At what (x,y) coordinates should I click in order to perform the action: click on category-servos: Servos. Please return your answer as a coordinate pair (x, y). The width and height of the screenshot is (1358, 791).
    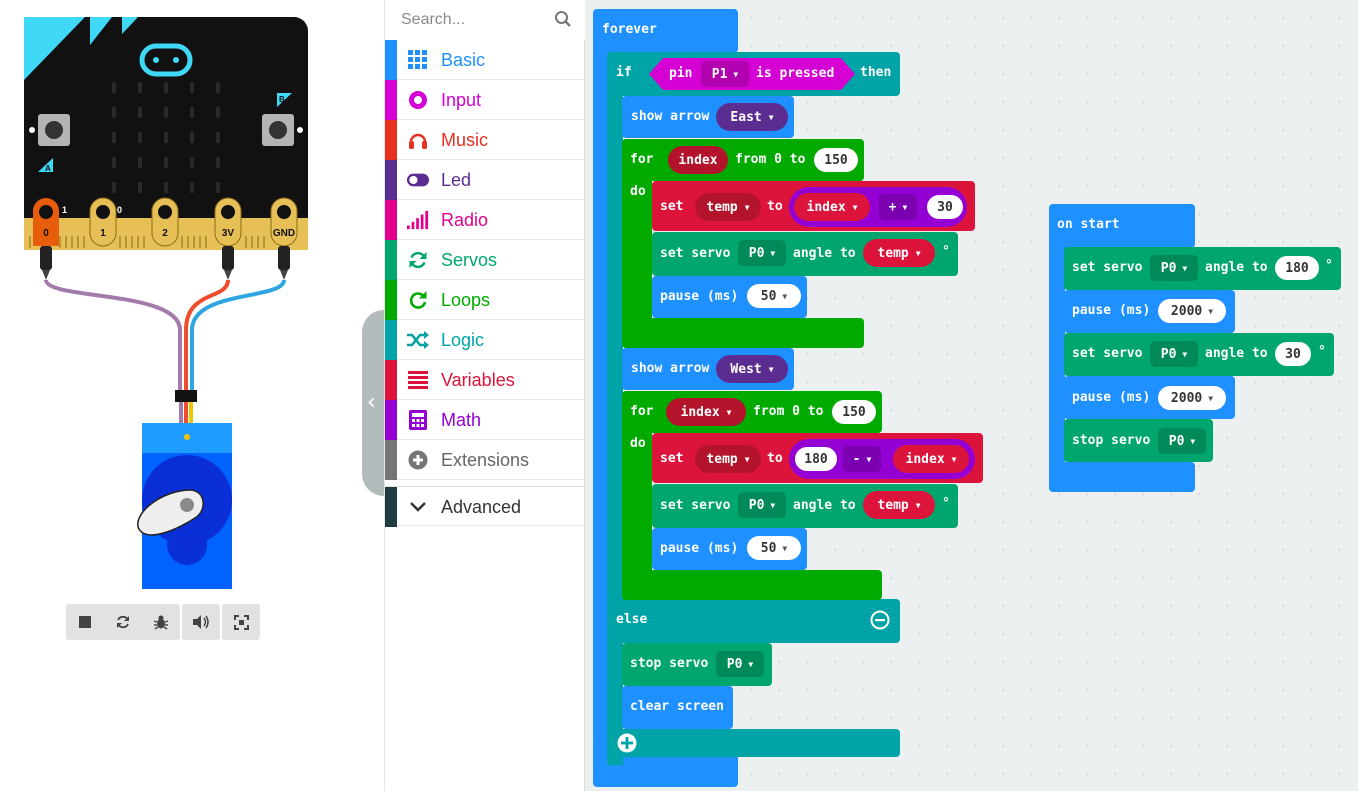
    Looking at the image, I should click on (484, 260).